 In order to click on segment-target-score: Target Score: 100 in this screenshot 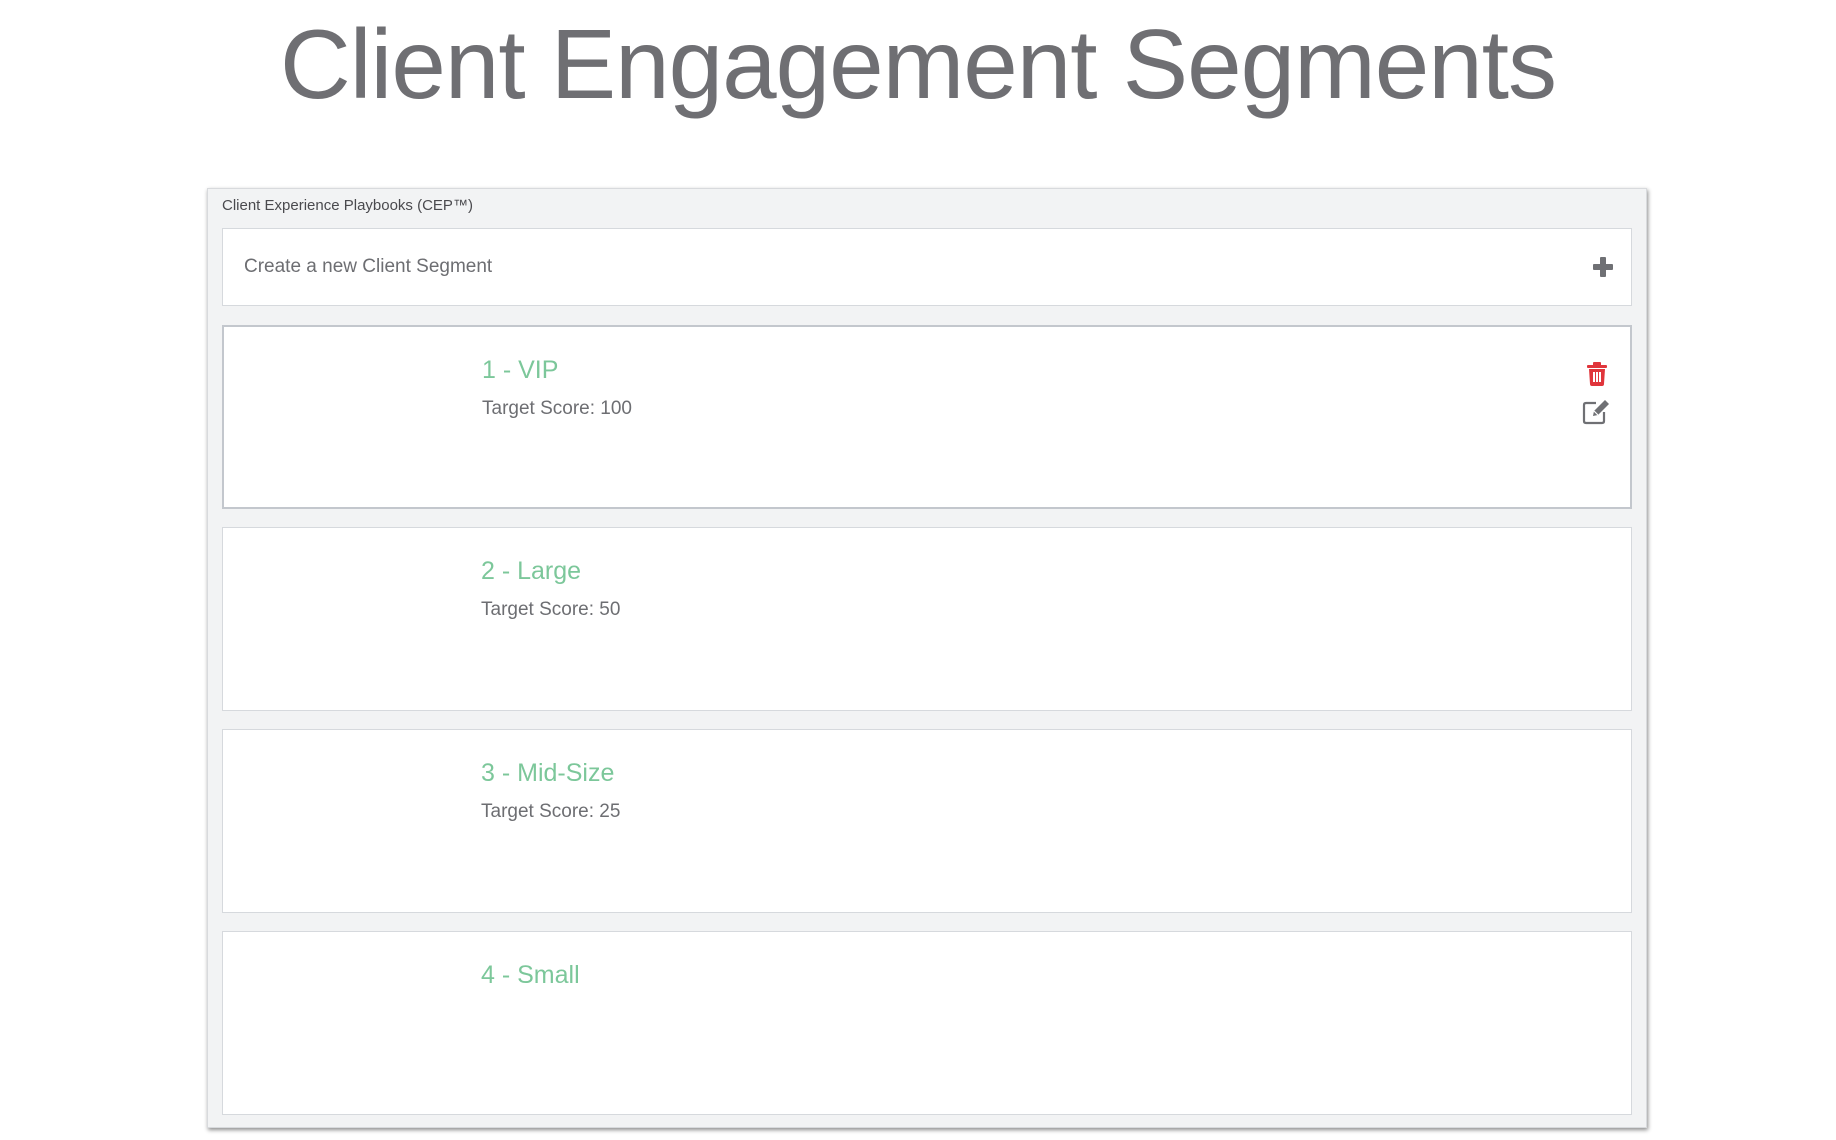, I will do `click(557, 408)`.